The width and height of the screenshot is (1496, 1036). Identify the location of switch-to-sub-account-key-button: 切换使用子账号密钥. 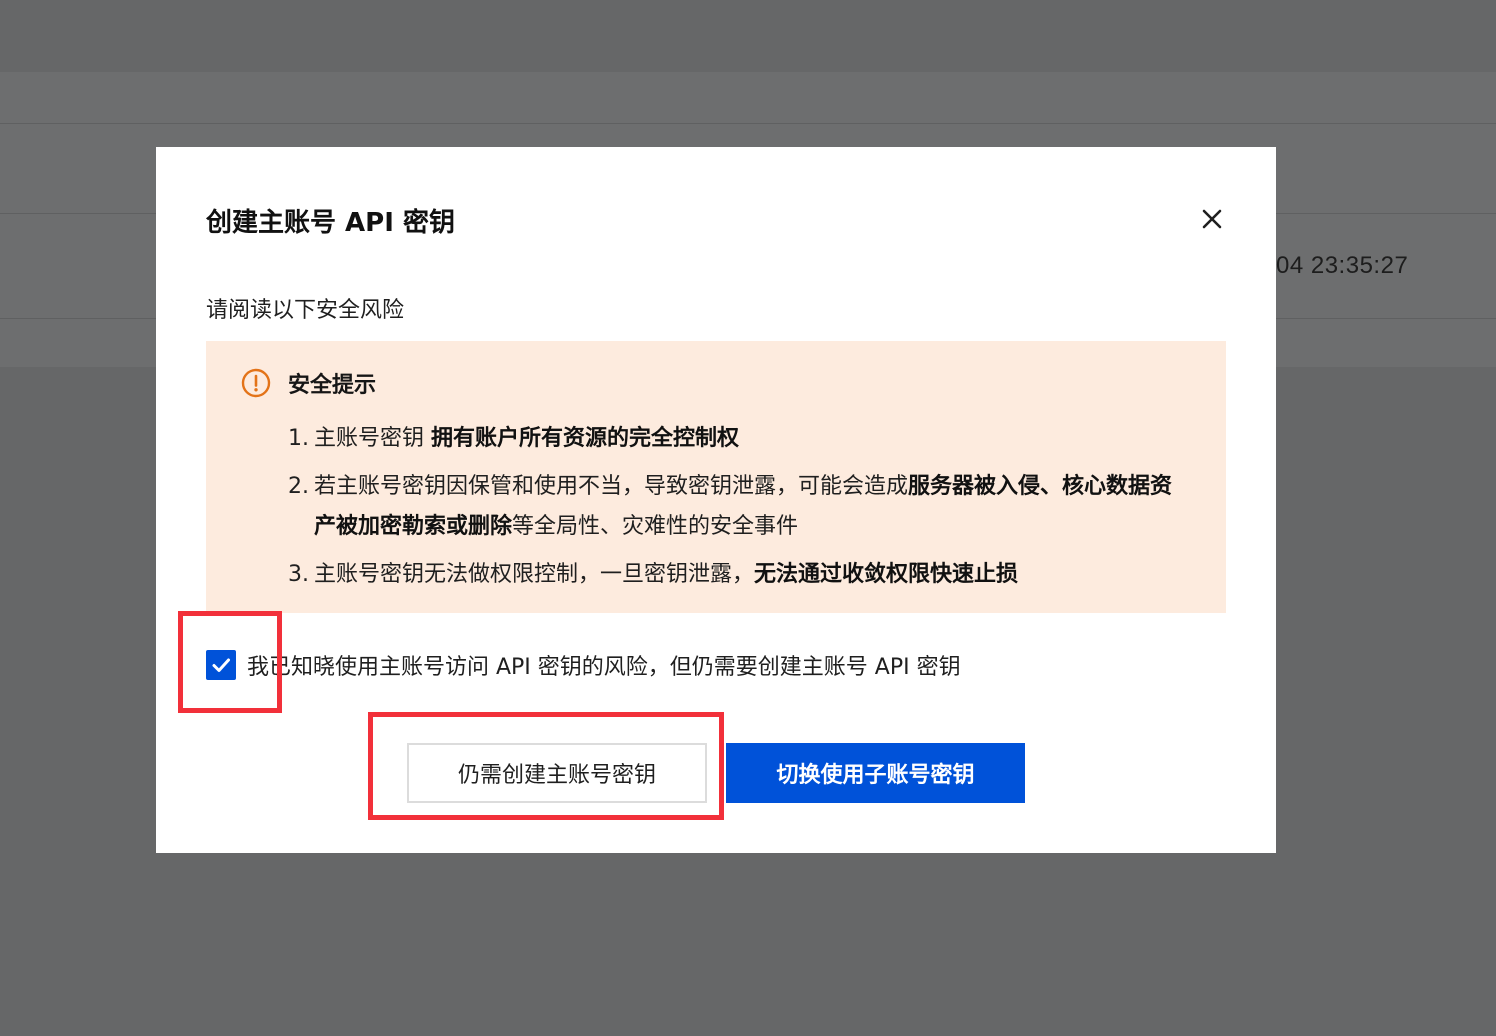
(875, 773).